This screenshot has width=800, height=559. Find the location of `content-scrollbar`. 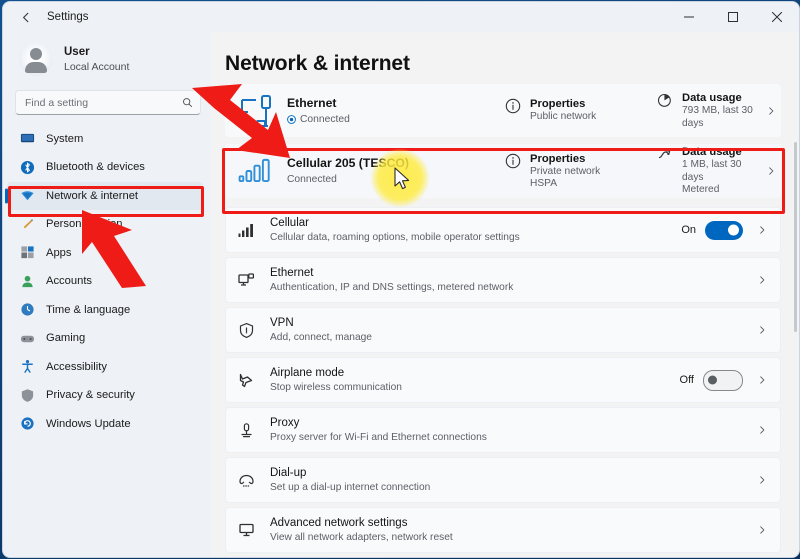

content-scrollbar is located at coordinates (795, 237).